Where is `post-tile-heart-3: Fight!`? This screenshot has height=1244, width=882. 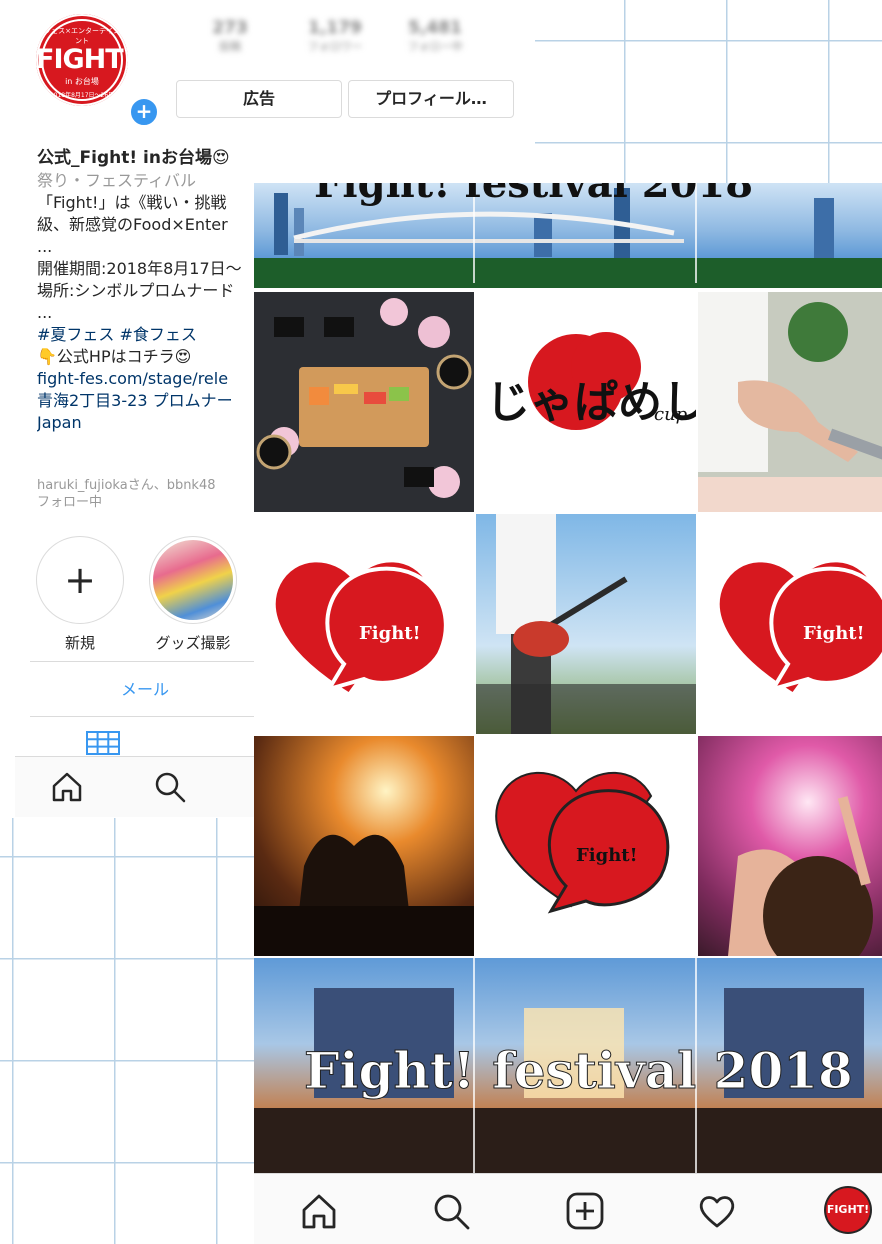
post-tile-heart-3: Fight! is located at coordinates (586, 846).